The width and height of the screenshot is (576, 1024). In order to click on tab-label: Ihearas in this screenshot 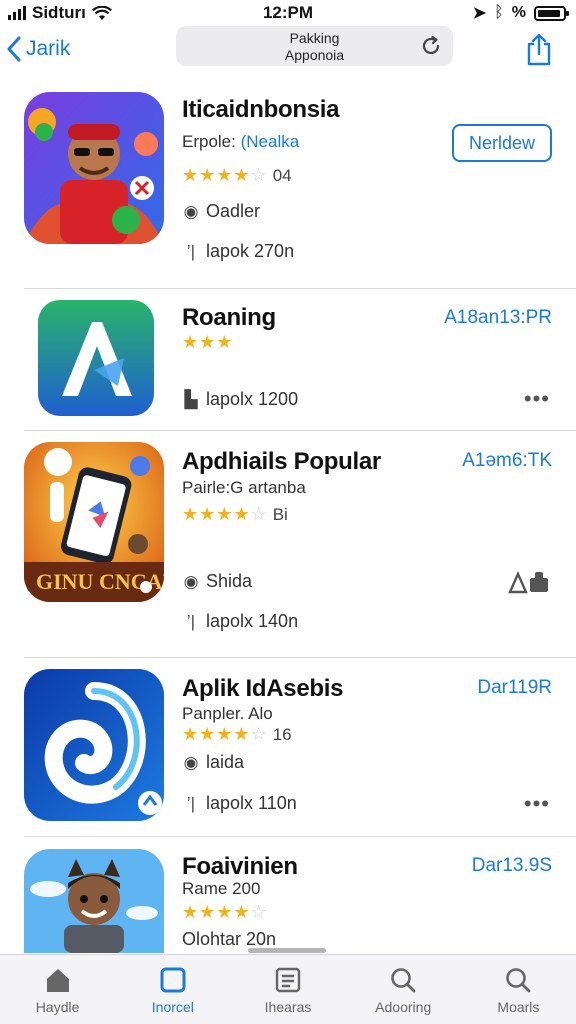, I will do `click(288, 1007)`.